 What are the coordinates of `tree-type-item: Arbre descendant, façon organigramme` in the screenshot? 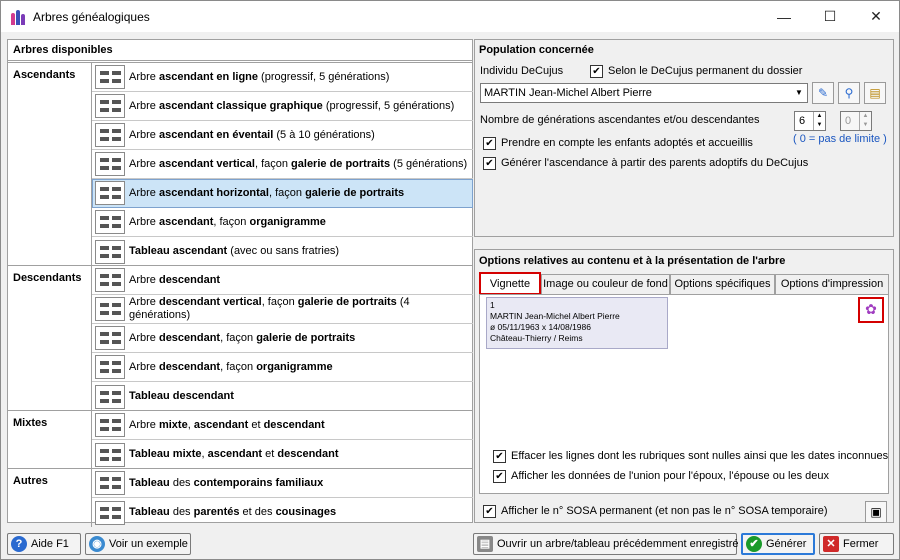 It's located at (282, 367).